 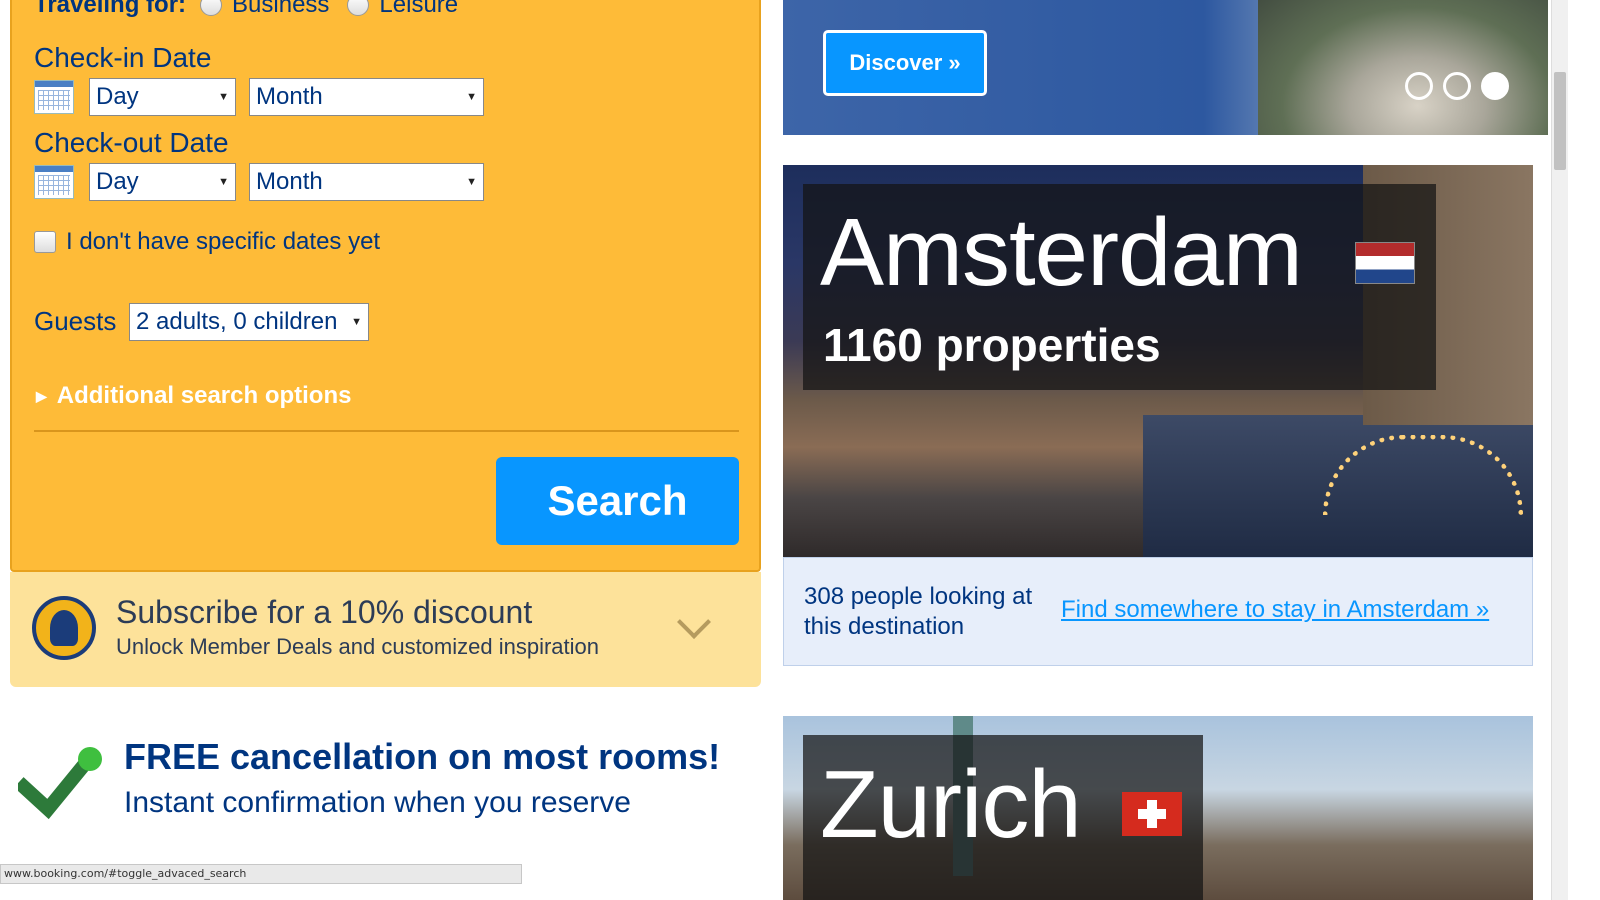 I want to click on checkmark-icon, so click(x=60, y=783).